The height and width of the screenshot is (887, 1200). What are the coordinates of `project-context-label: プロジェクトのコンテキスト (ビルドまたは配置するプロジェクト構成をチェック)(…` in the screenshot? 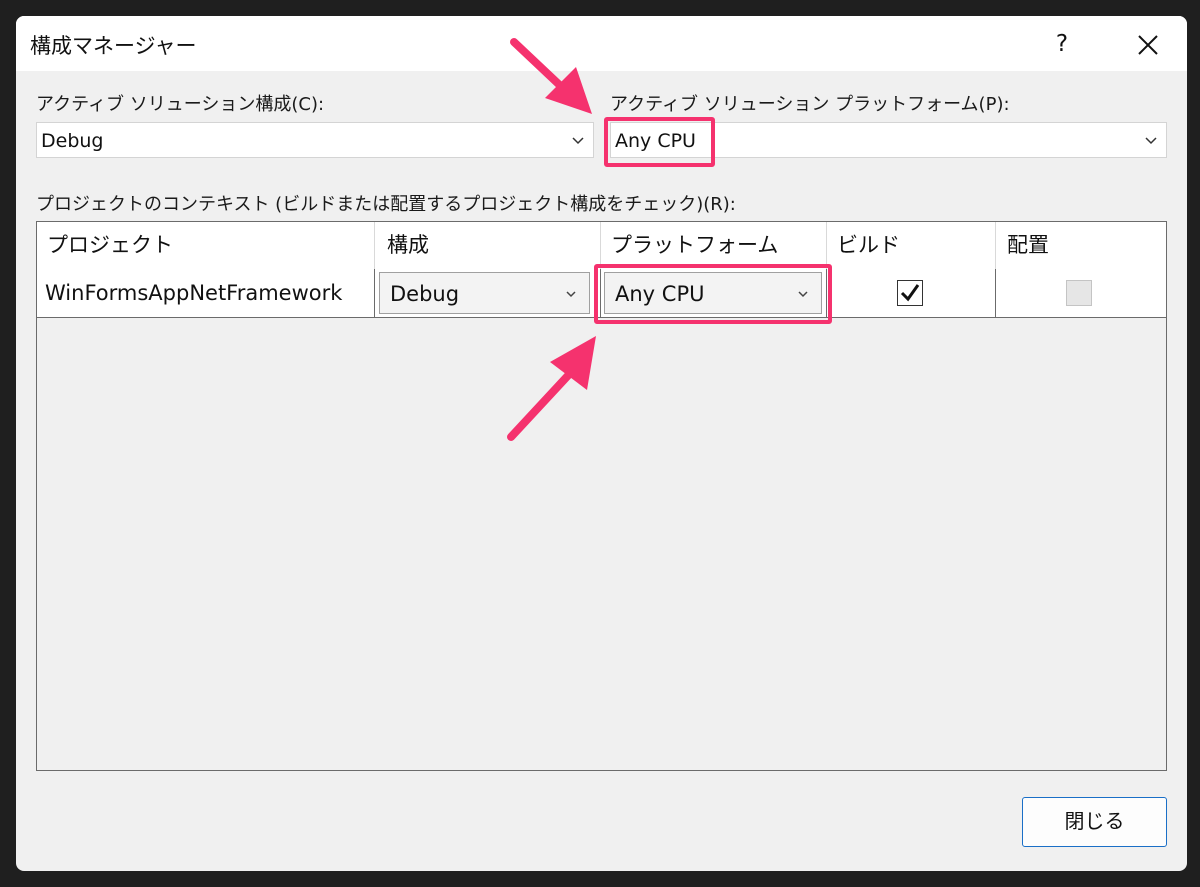 It's located at (386, 204).